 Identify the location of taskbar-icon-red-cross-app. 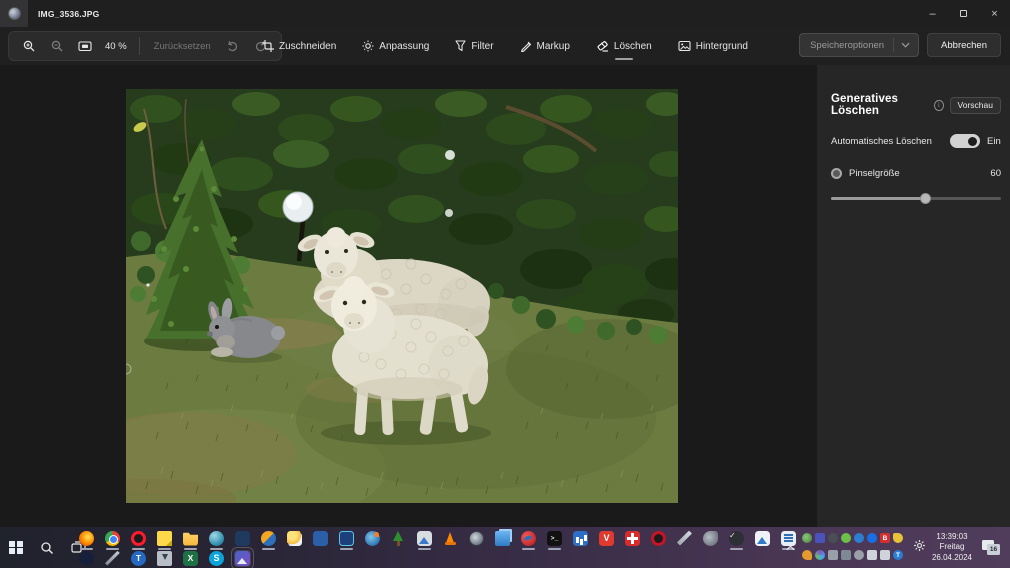
(632, 538).